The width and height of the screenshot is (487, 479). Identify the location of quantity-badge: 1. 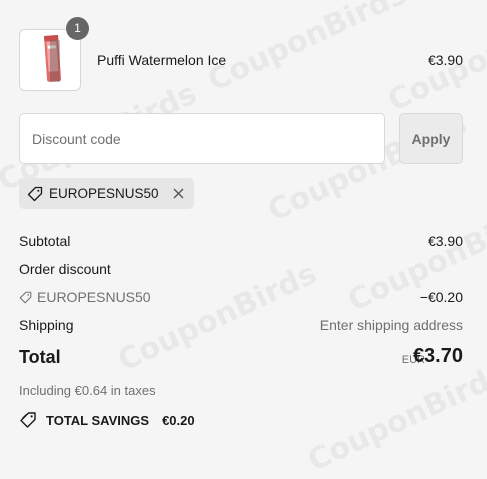
(77, 28).